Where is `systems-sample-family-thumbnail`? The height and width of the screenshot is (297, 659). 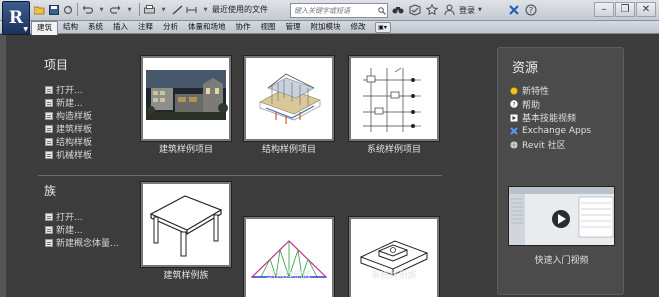 systems-sample-family-thumbnail is located at coordinates (394, 257).